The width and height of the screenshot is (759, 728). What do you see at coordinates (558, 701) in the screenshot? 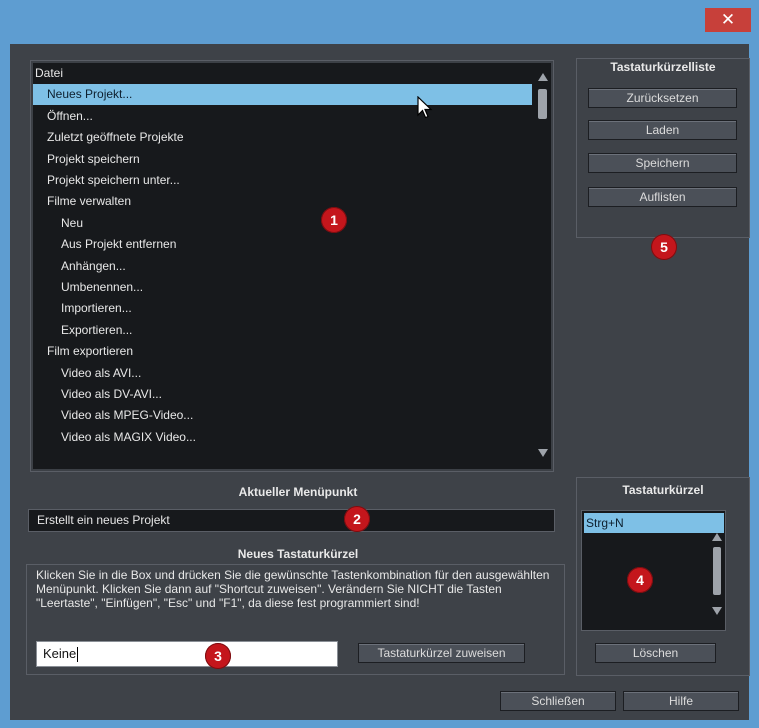
I see `close-dialog-button: Schließen` at bounding box center [558, 701].